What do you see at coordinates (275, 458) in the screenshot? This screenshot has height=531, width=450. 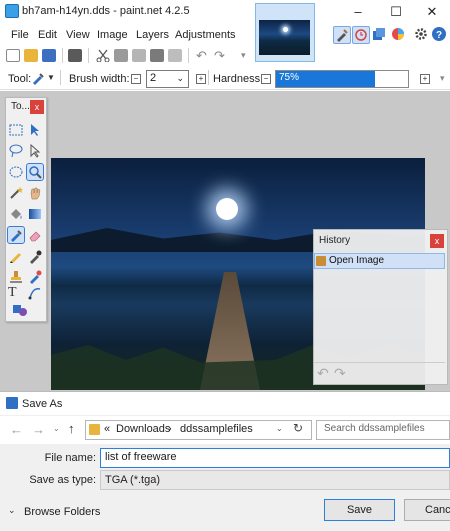 I see `file-name-input: list of freeware` at bounding box center [275, 458].